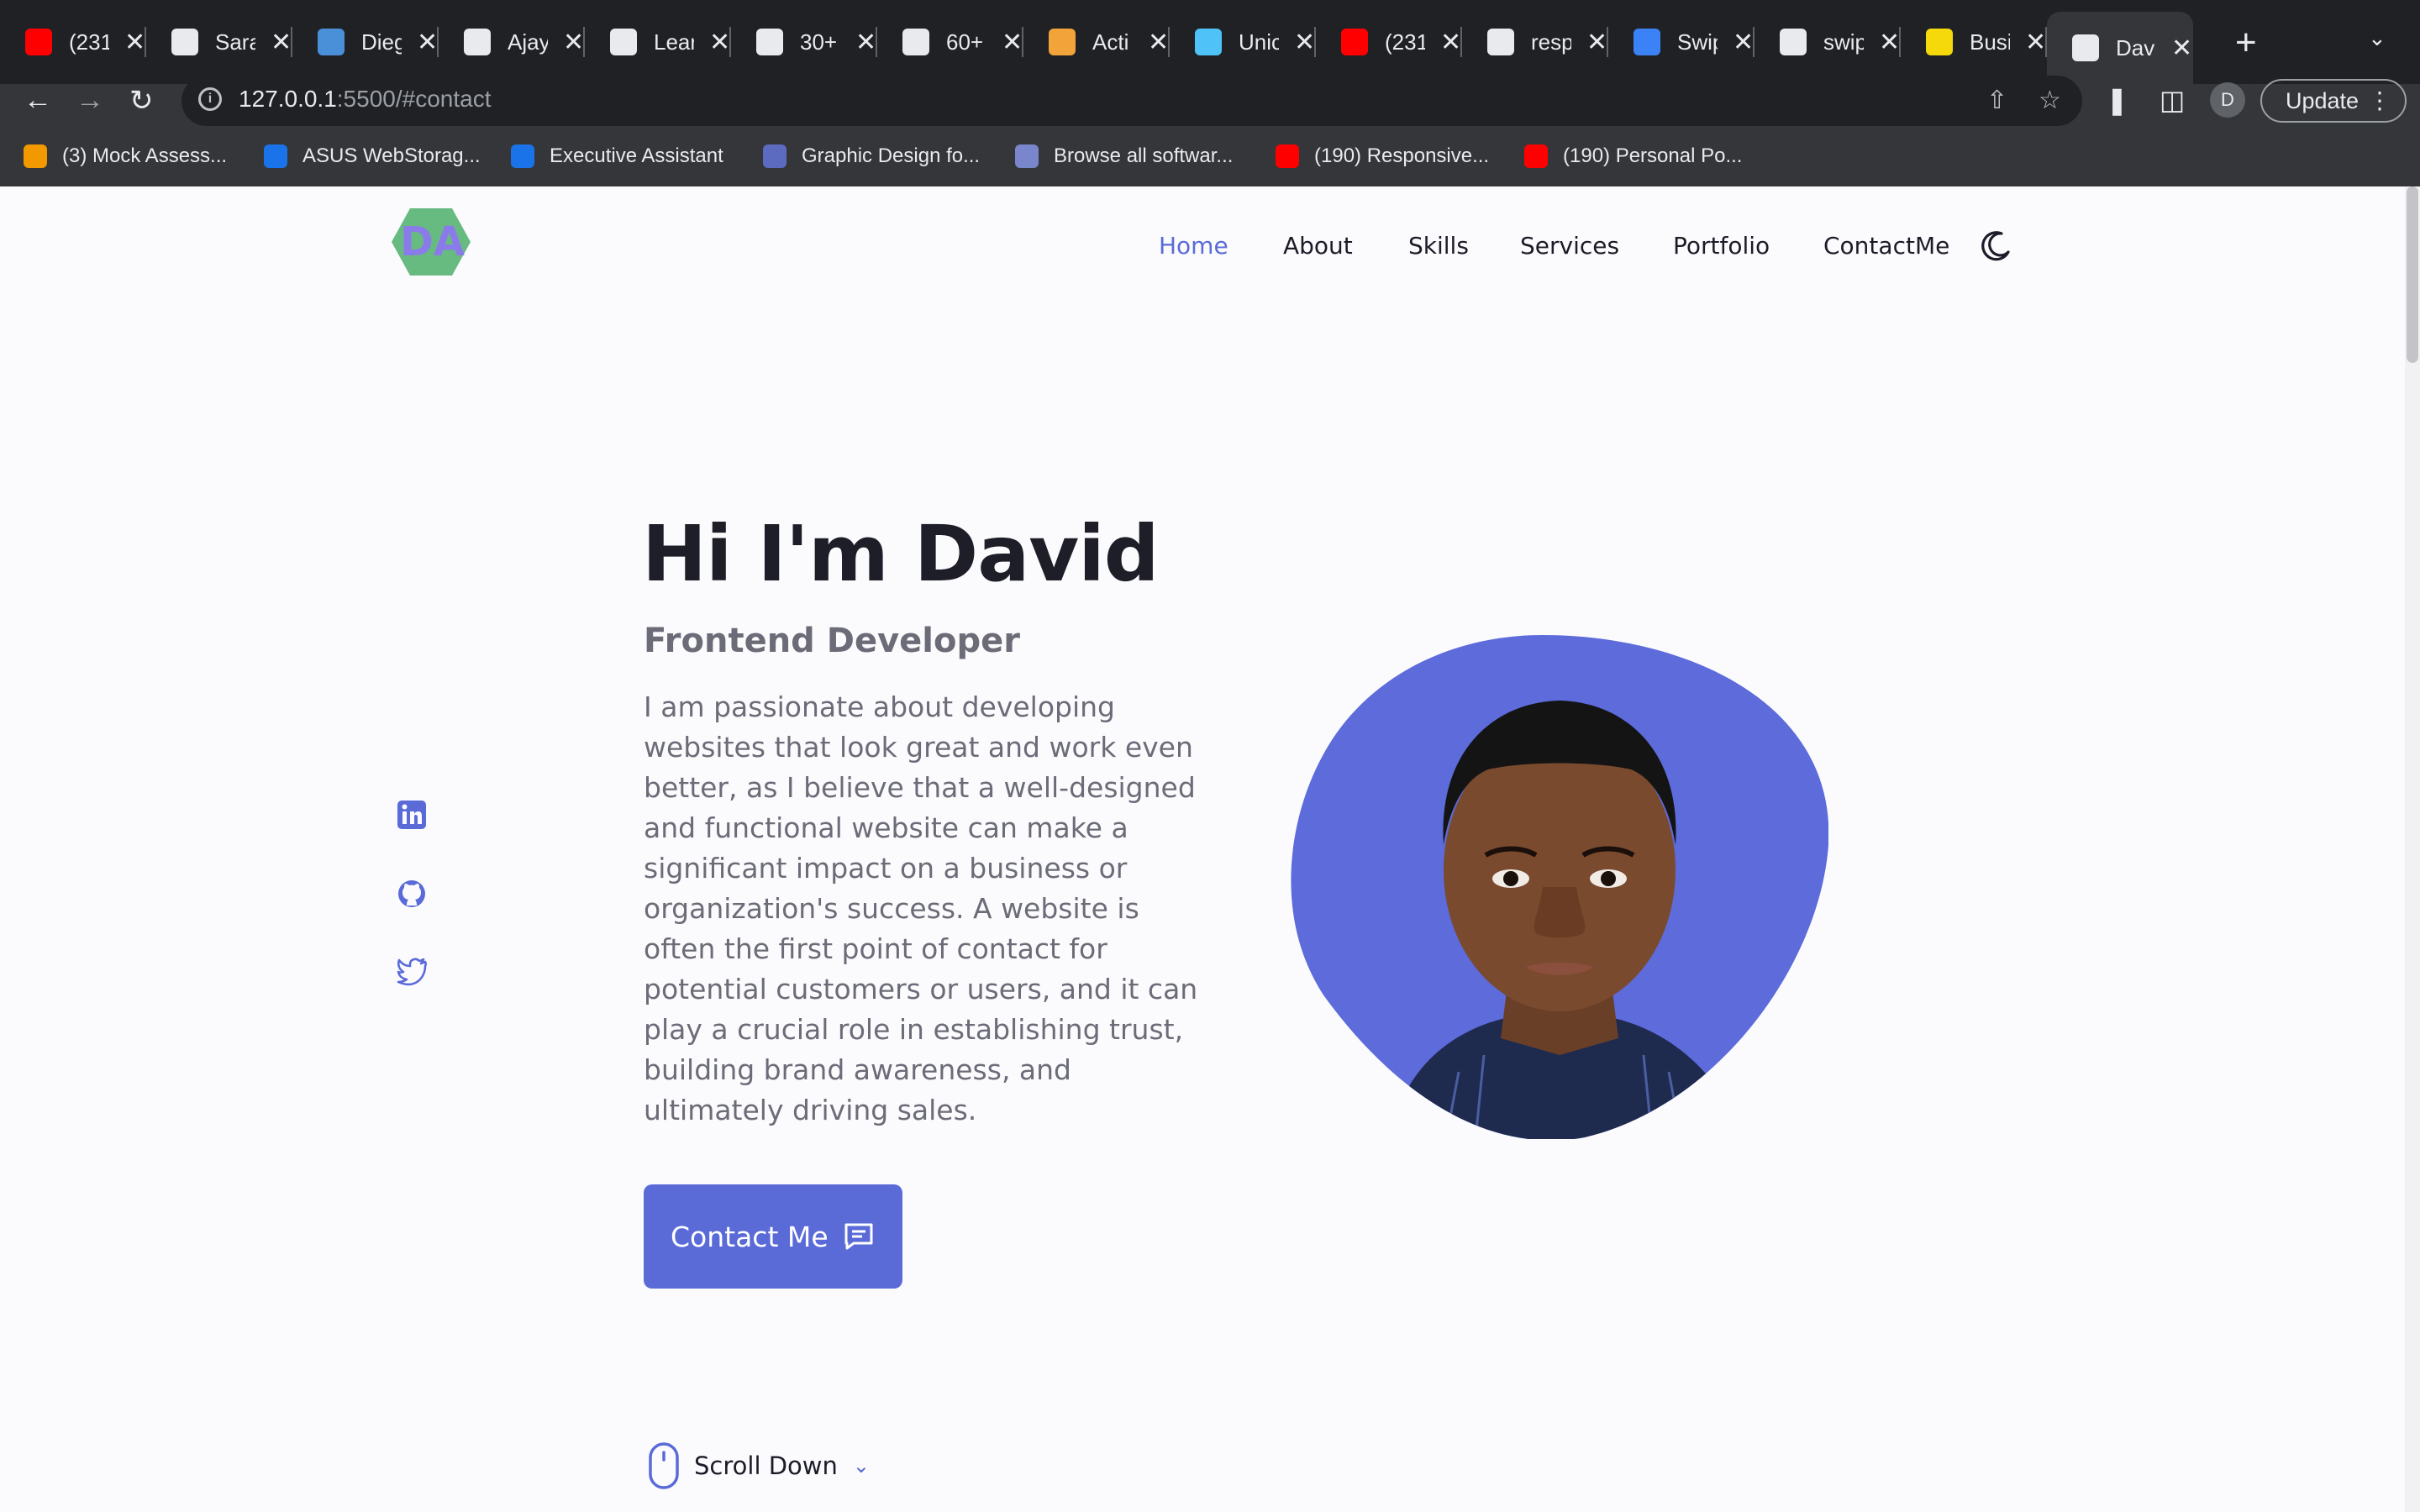 The width and height of the screenshot is (2420, 1512). What do you see at coordinates (2117, 100) in the screenshot?
I see `extensions-puzzle-icon: ❚` at bounding box center [2117, 100].